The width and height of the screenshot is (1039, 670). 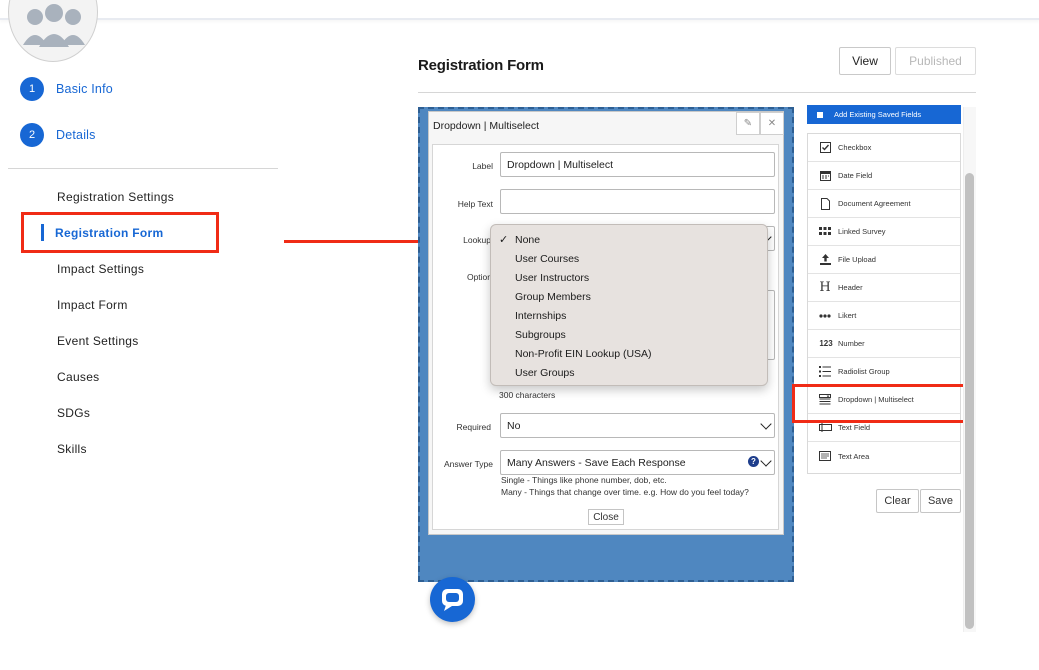 What do you see at coordinates (482, 166) in the screenshot?
I see `label-field-label: Label` at bounding box center [482, 166].